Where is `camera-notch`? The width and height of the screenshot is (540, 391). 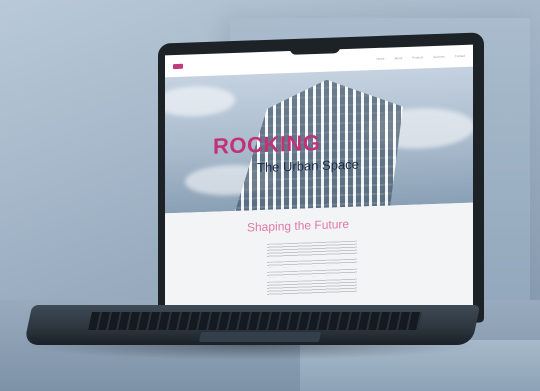
camera-notch is located at coordinates (315, 49).